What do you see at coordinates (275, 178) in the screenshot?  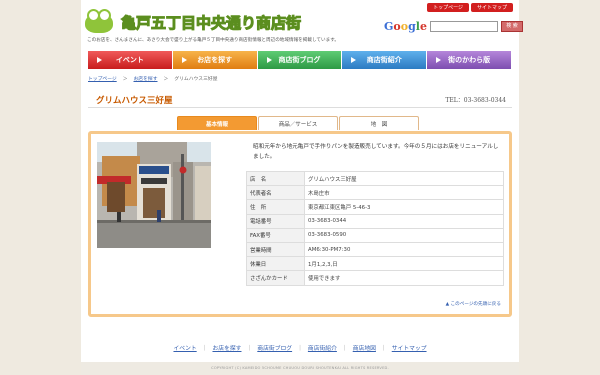 I see `info-key: 店 名` at bounding box center [275, 178].